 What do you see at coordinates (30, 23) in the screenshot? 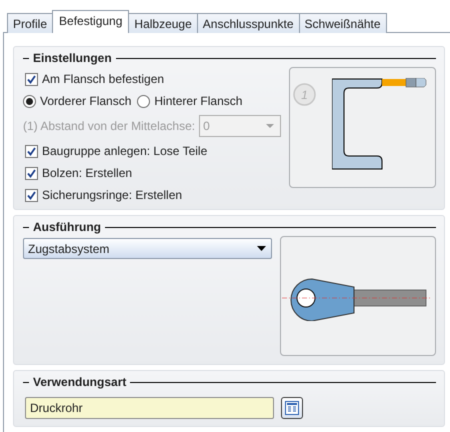
I see `tab: Profile` at bounding box center [30, 23].